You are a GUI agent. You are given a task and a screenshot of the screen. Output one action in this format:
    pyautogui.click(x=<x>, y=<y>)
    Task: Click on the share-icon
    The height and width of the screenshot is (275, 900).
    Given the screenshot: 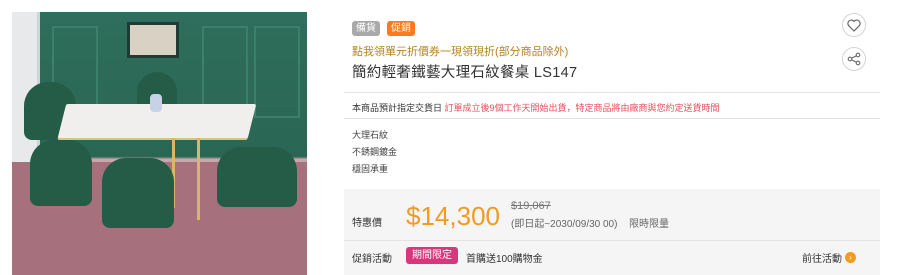 What is the action you would take?
    pyautogui.click(x=854, y=59)
    